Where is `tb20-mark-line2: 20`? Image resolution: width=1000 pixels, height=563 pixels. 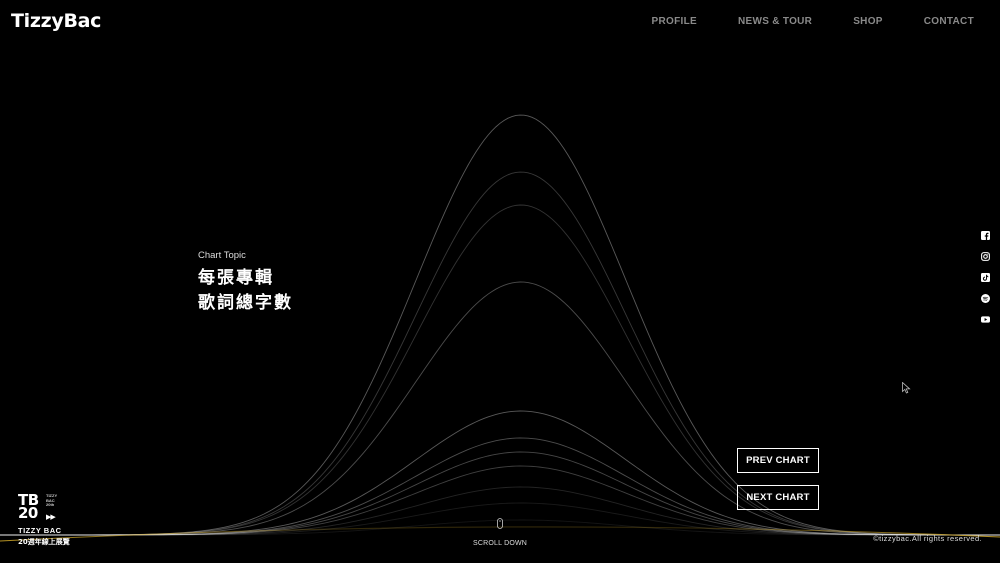
tb20-mark-line2: 20 is located at coordinates (28, 513).